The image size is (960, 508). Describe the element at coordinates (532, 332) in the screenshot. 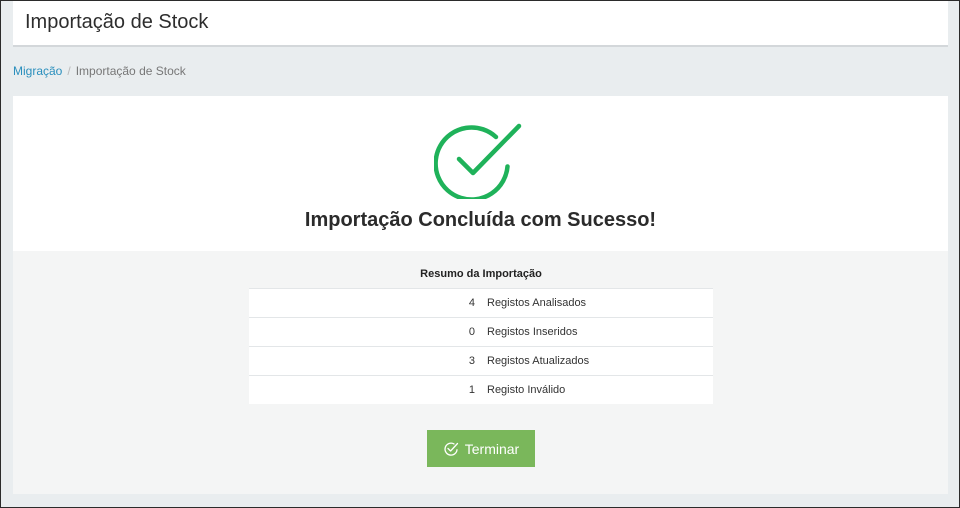

I see `summary-label: Registos Inseridos` at that location.